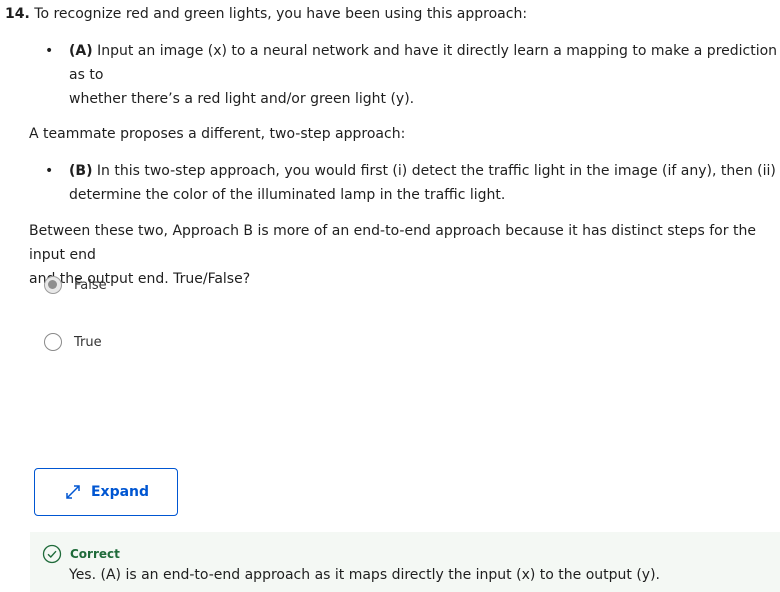 Image resolution: width=780 pixels, height=592 pixels. I want to click on question-number: 14., so click(17, 14).